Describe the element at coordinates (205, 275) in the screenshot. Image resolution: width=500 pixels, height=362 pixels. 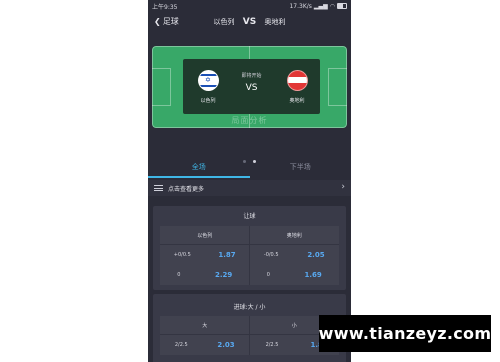
I see `odds-cell: 0 2.29` at that location.